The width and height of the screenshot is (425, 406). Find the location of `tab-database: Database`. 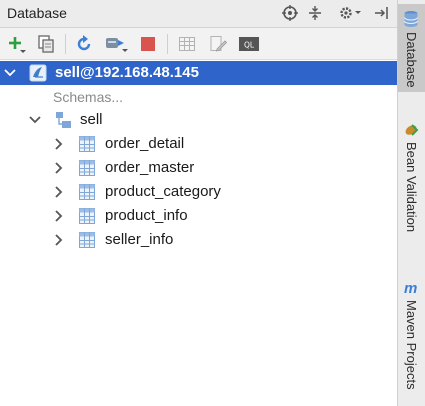

tab-database: Database is located at coordinates (411, 48).